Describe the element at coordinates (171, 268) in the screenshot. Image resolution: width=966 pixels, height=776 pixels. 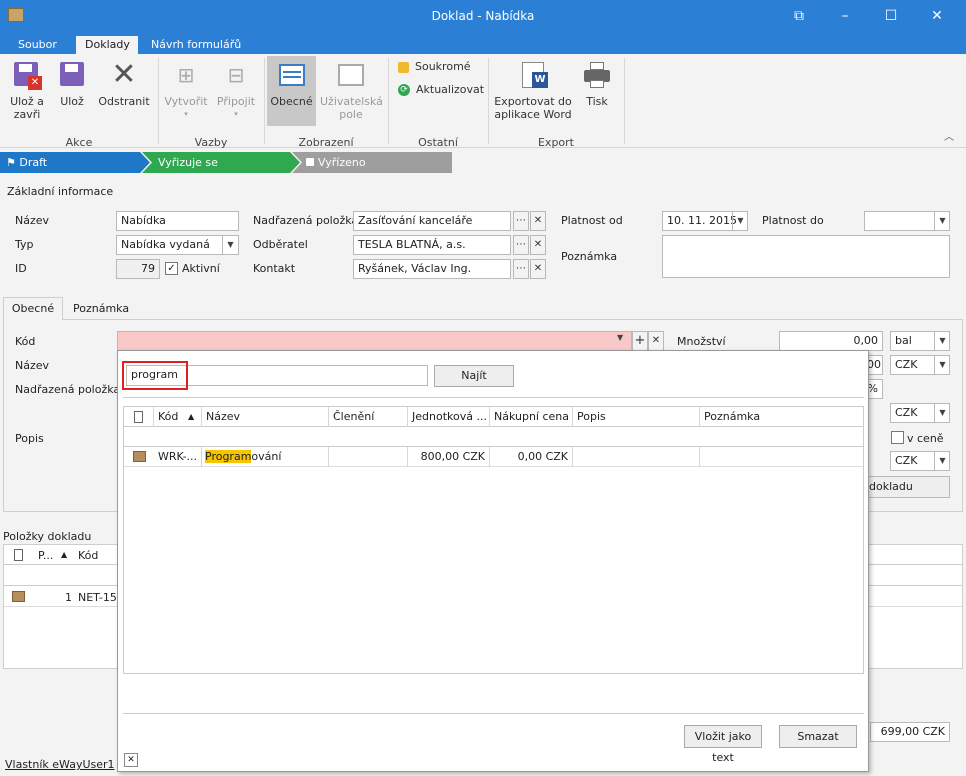
I see `active-checkbox: ✓` at that location.